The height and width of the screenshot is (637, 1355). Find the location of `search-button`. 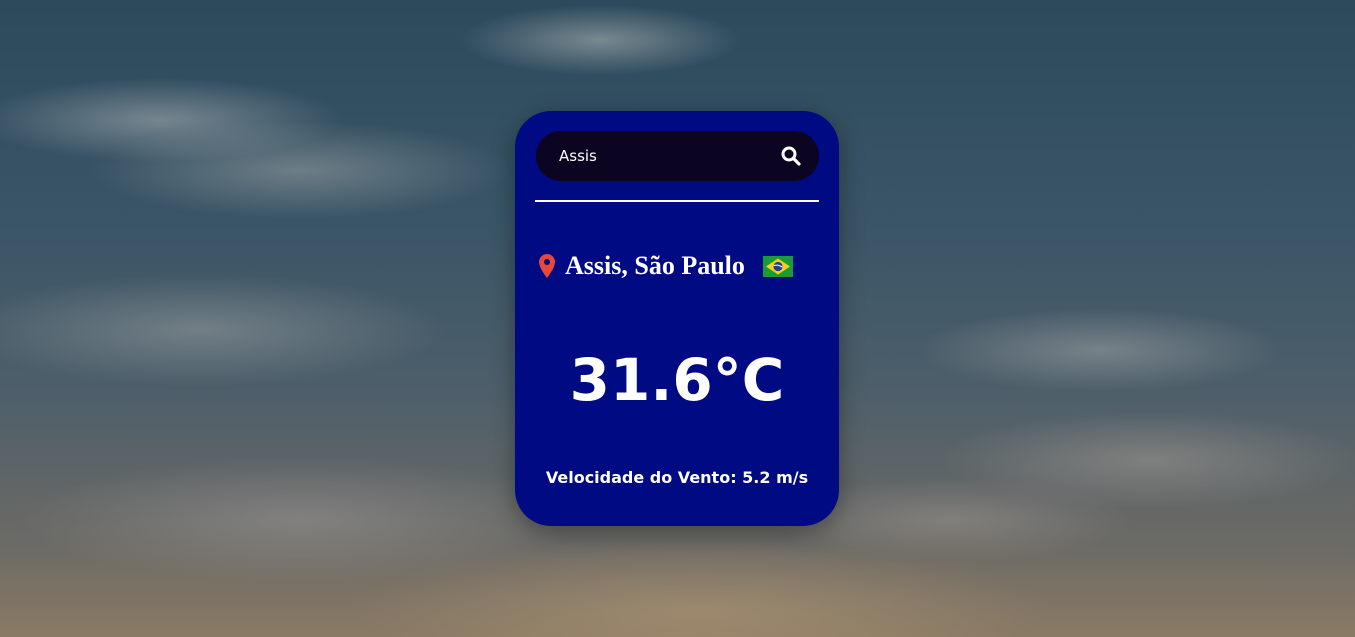

search-button is located at coordinates (791, 156).